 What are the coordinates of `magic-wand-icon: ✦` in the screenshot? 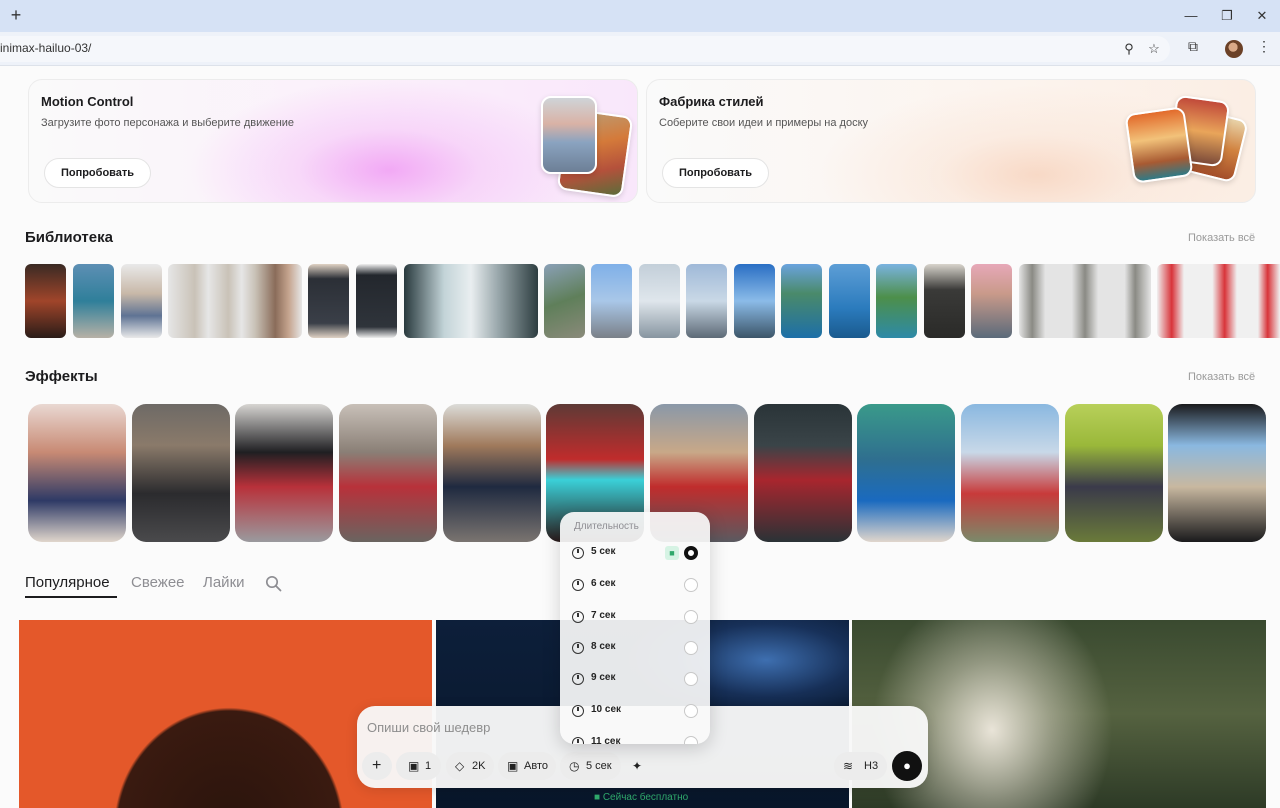 It's located at (637, 766).